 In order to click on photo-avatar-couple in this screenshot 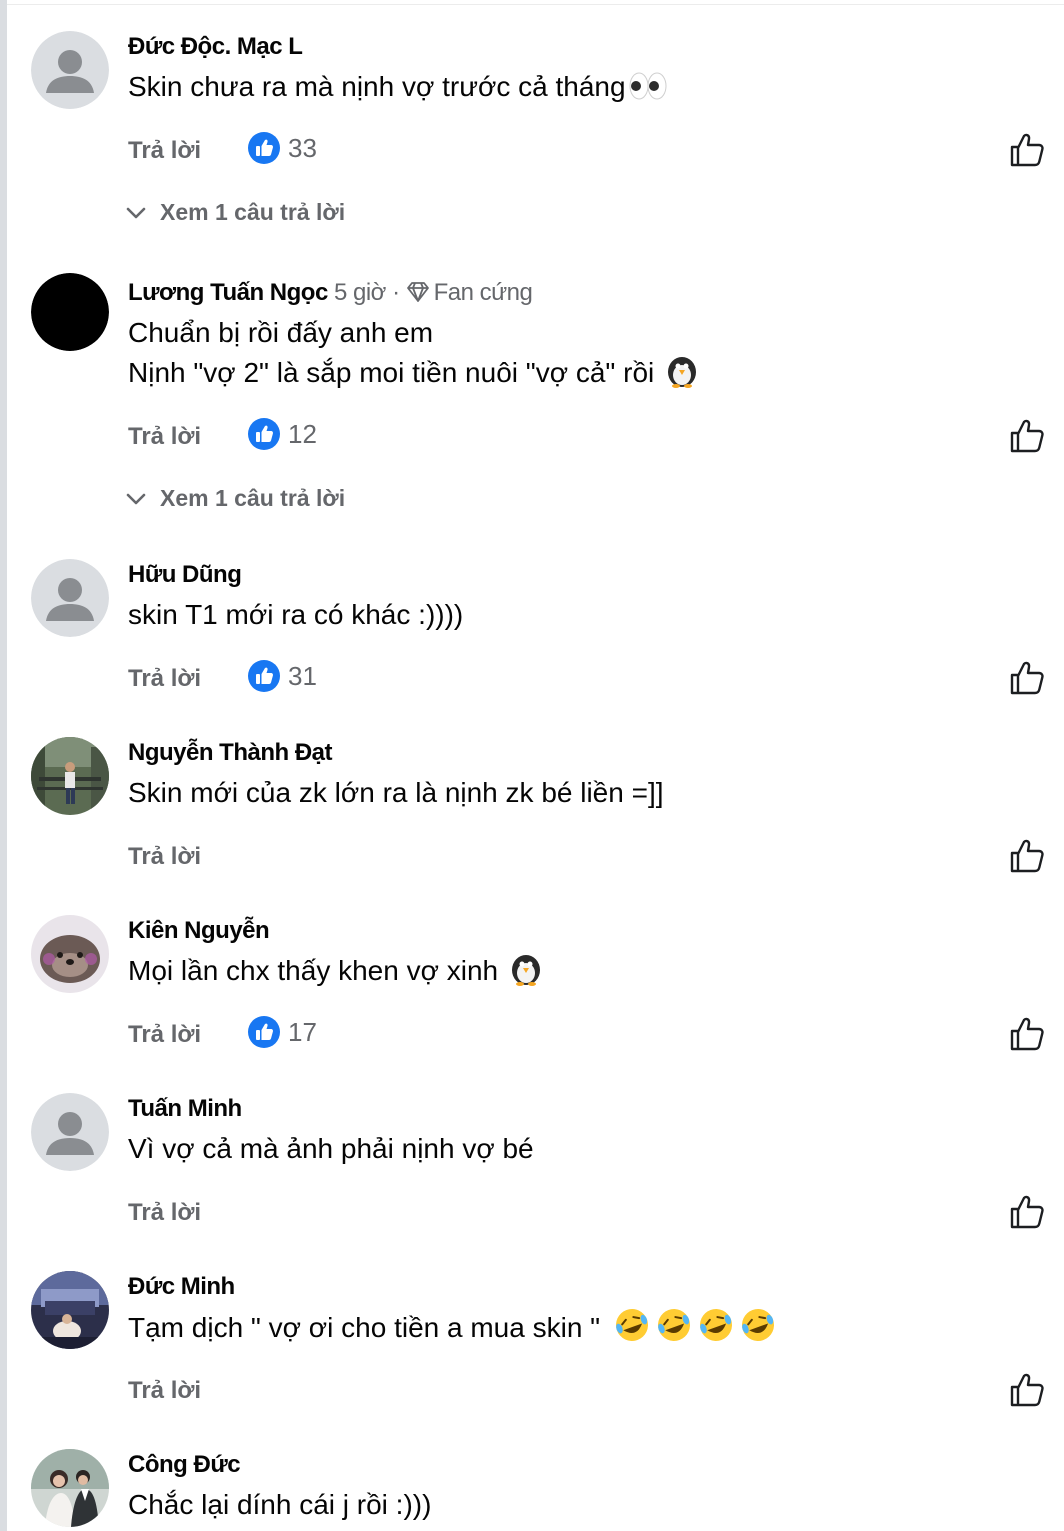, I will do `click(70, 1488)`.